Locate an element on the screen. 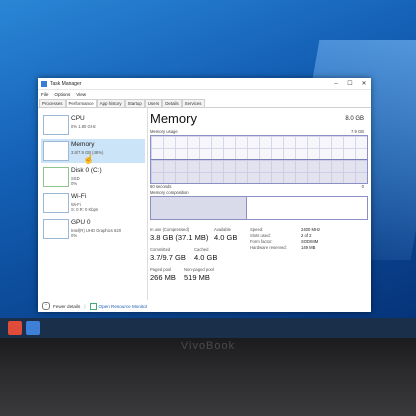 The height and width of the screenshot is (416, 416). memory-usage-max: 7.9 GB is located at coordinates (357, 131).